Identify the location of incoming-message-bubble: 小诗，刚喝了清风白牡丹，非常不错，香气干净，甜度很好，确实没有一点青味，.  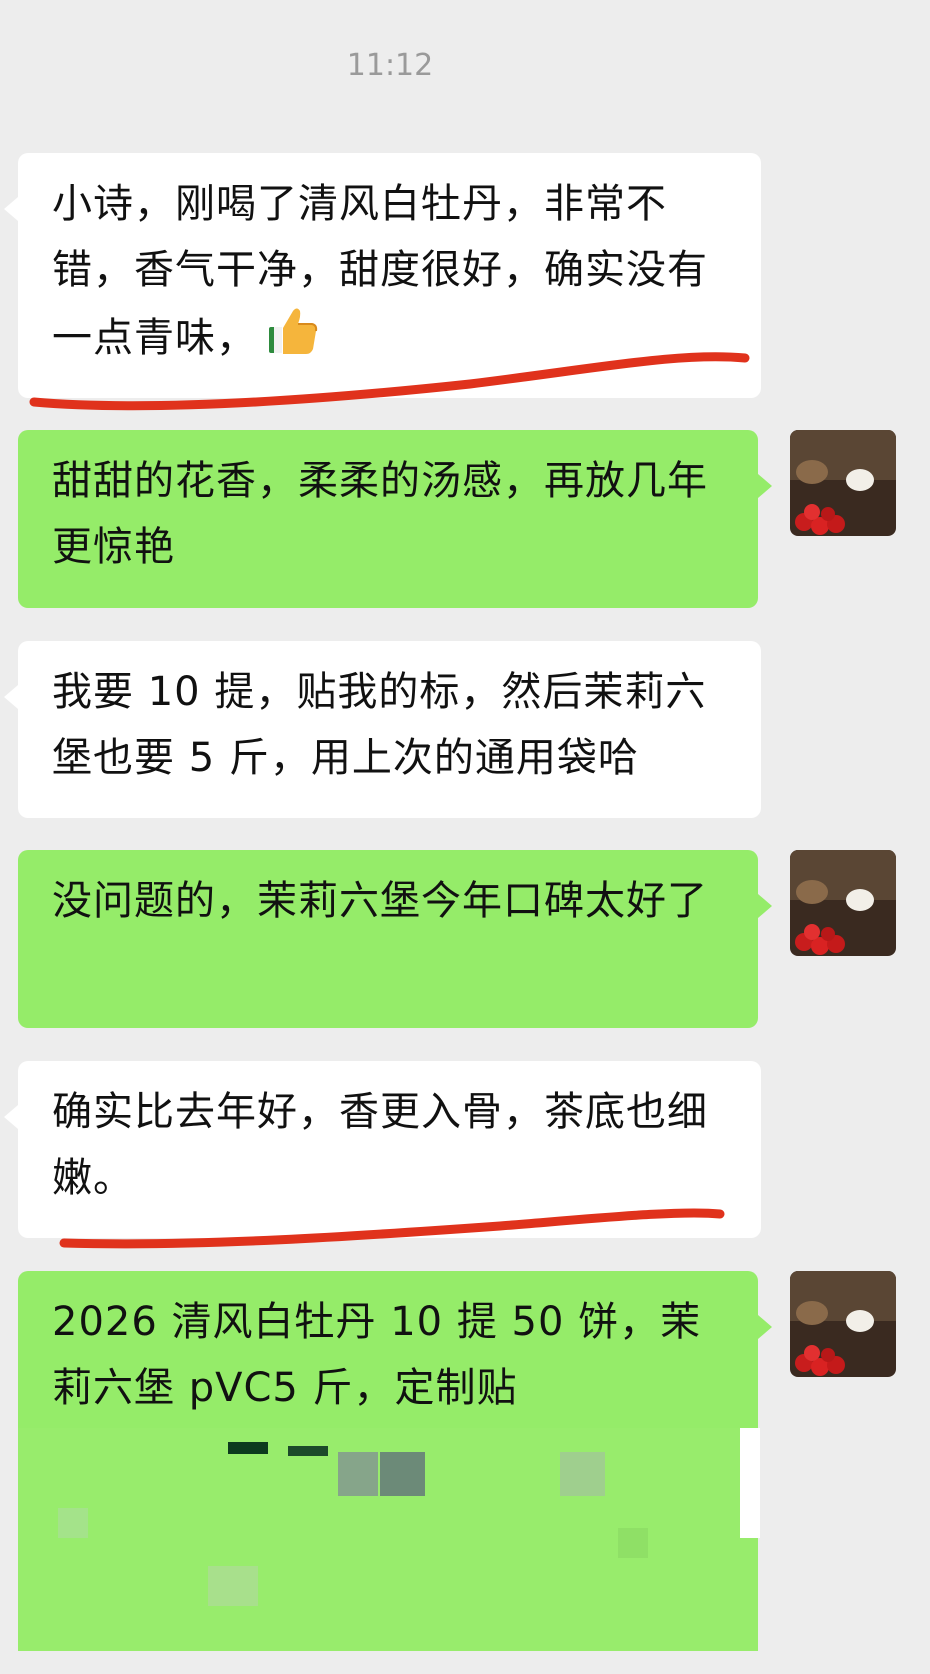
(382, 275).